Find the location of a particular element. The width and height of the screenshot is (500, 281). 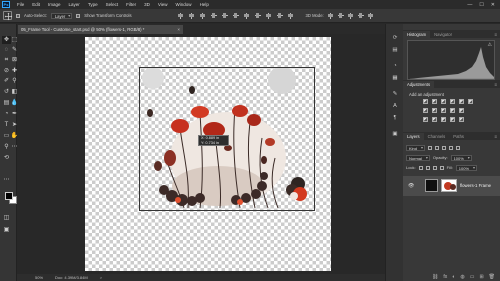

minimize-button: — is located at coordinates (469, 5).